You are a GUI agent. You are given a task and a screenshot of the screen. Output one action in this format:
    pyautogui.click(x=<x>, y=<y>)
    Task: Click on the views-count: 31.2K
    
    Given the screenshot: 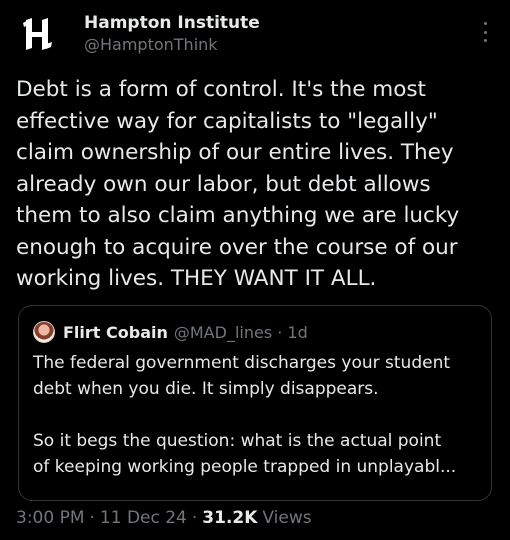 What is the action you would take?
    pyautogui.click(x=230, y=518)
    